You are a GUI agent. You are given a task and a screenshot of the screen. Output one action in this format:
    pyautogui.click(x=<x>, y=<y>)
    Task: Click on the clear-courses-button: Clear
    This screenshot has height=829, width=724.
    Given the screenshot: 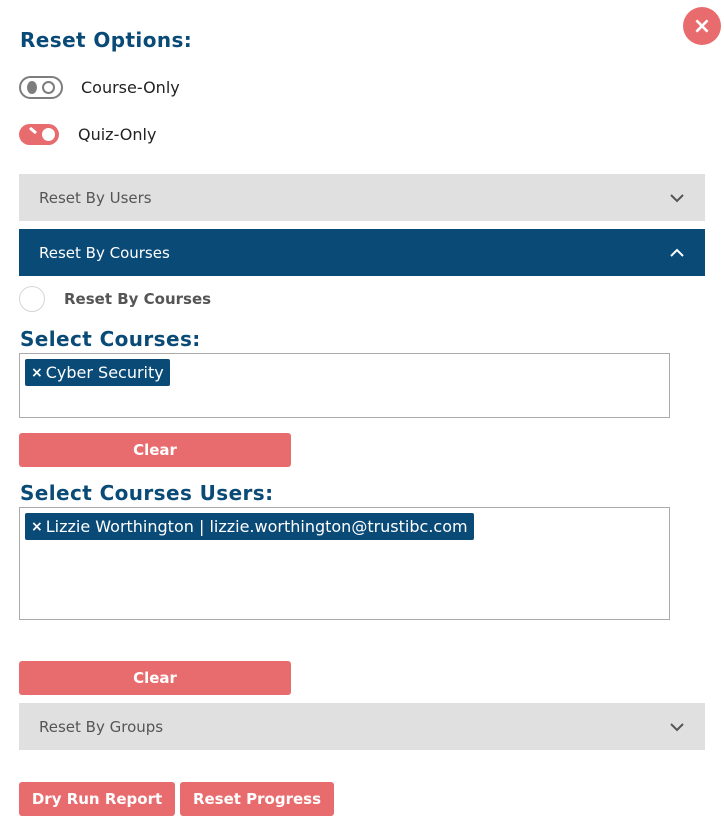 What is the action you would take?
    pyautogui.click(x=155, y=450)
    